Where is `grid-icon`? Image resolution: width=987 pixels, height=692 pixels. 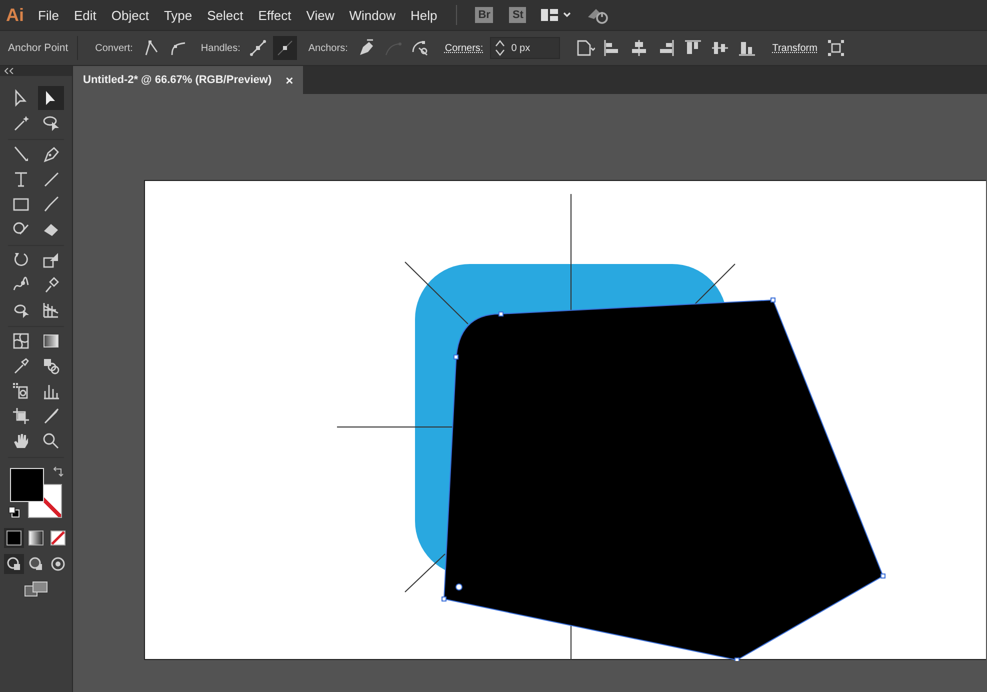
grid-icon is located at coordinates (51, 310).